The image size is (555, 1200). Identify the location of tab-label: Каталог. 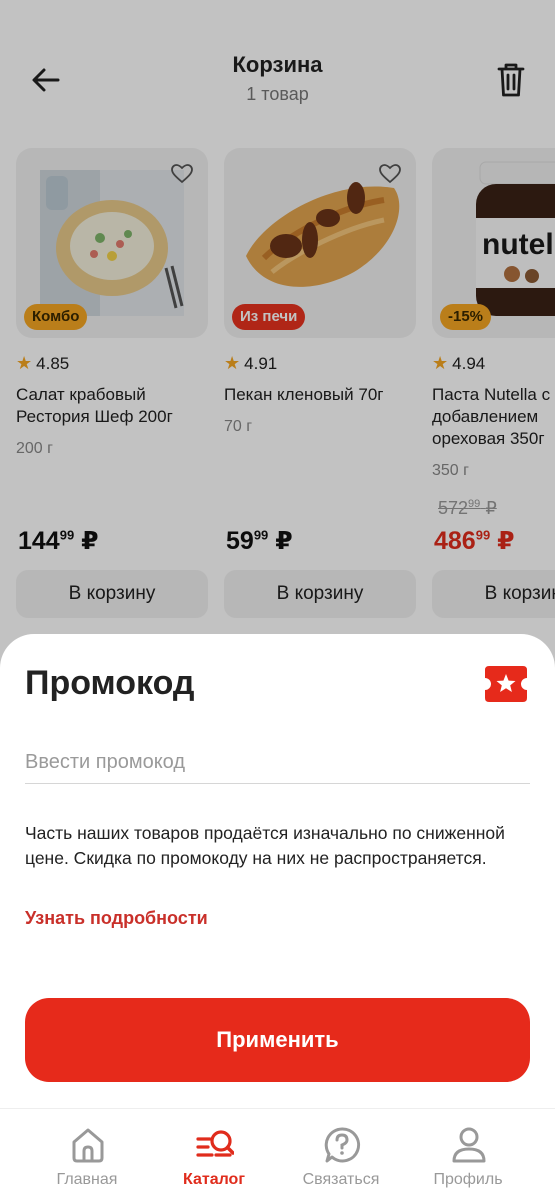
(214, 1179).